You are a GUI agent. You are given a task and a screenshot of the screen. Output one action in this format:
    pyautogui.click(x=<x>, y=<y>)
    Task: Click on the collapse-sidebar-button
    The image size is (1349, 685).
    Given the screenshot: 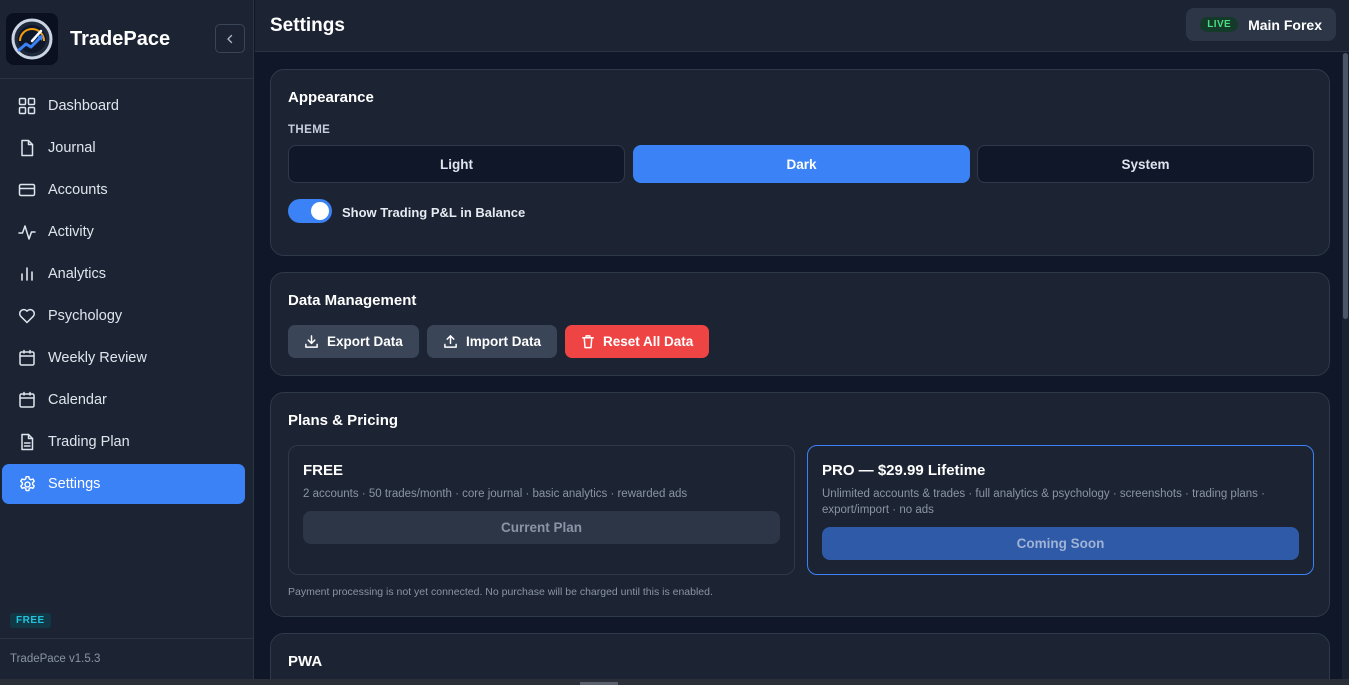 What is the action you would take?
    pyautogui.click(x=230, y=38)
    